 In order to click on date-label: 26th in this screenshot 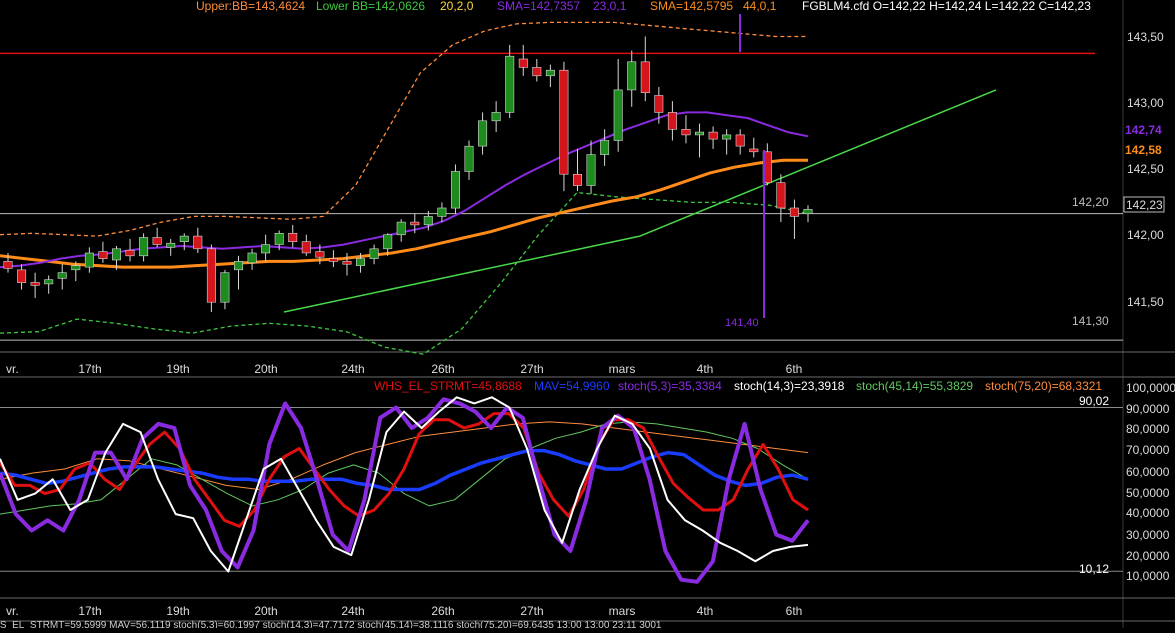, I will do `click(442, 611)`.